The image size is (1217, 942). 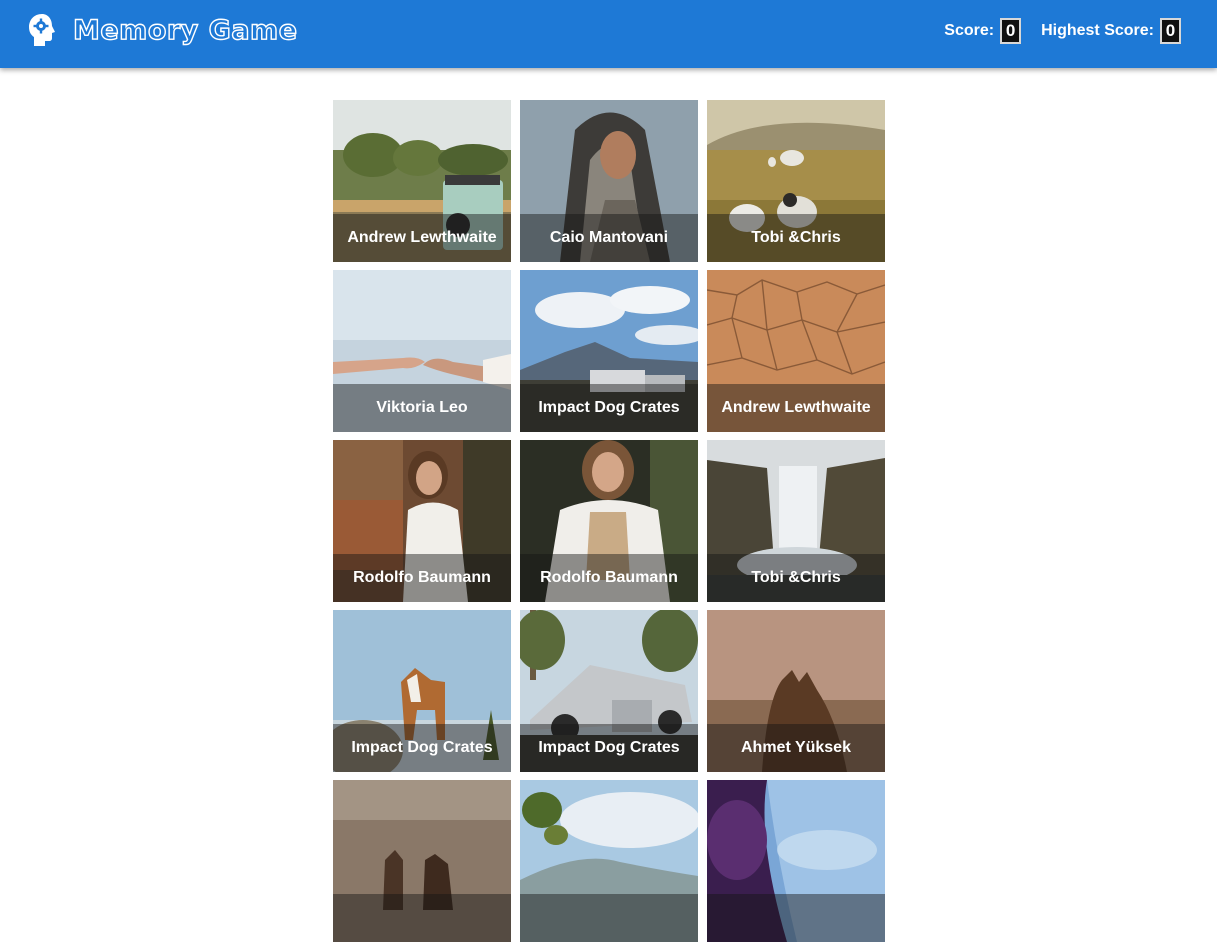 I want to click on card-caption: Viktoria Leo, so click(x=422, y=408).